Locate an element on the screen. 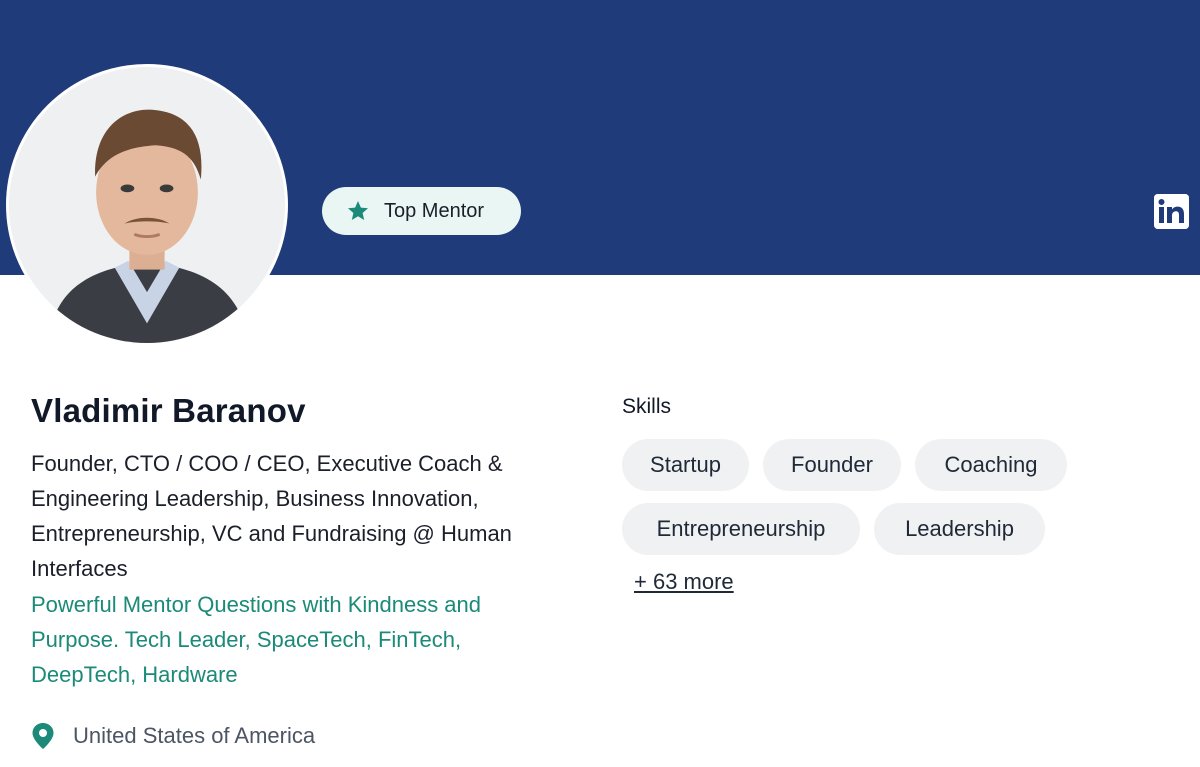 This screenshot has height=767, width=1200. badge-label: Top Mentor is located at coordinates (434, 210).